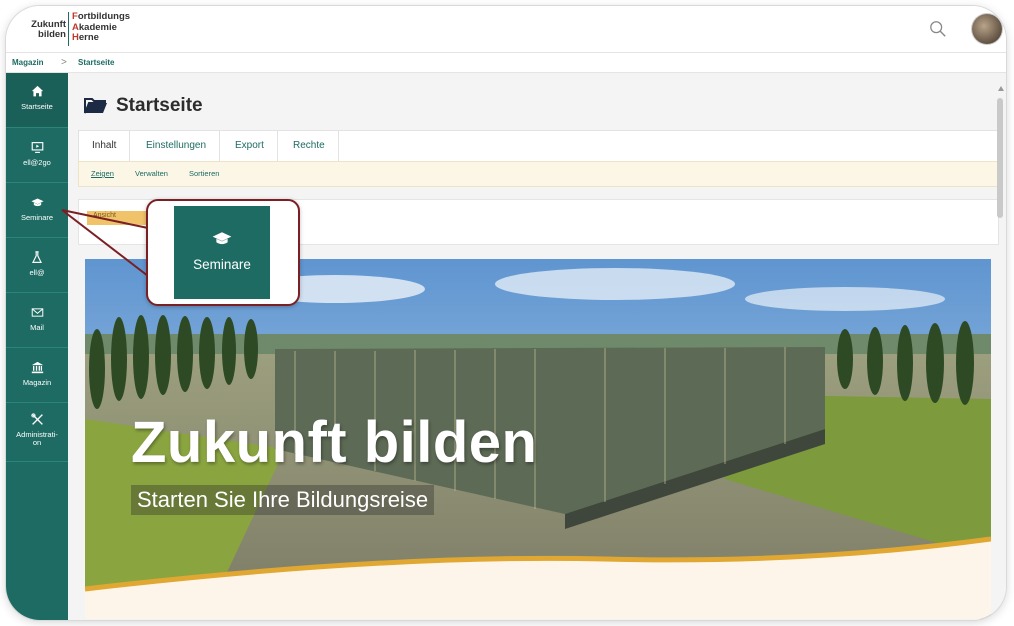 This screenshot has height=626, width=1014. I want to click on tab-inhalt: Inhalt, so click(105, 146).